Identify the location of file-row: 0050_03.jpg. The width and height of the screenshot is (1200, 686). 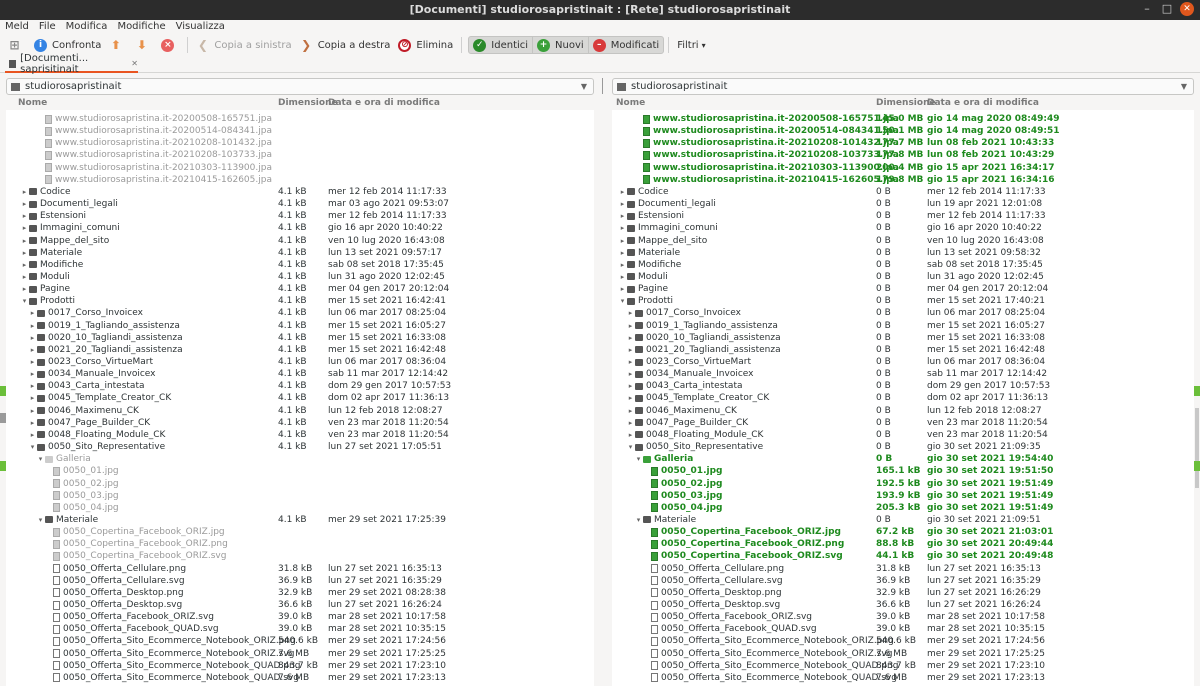
(300, 496).